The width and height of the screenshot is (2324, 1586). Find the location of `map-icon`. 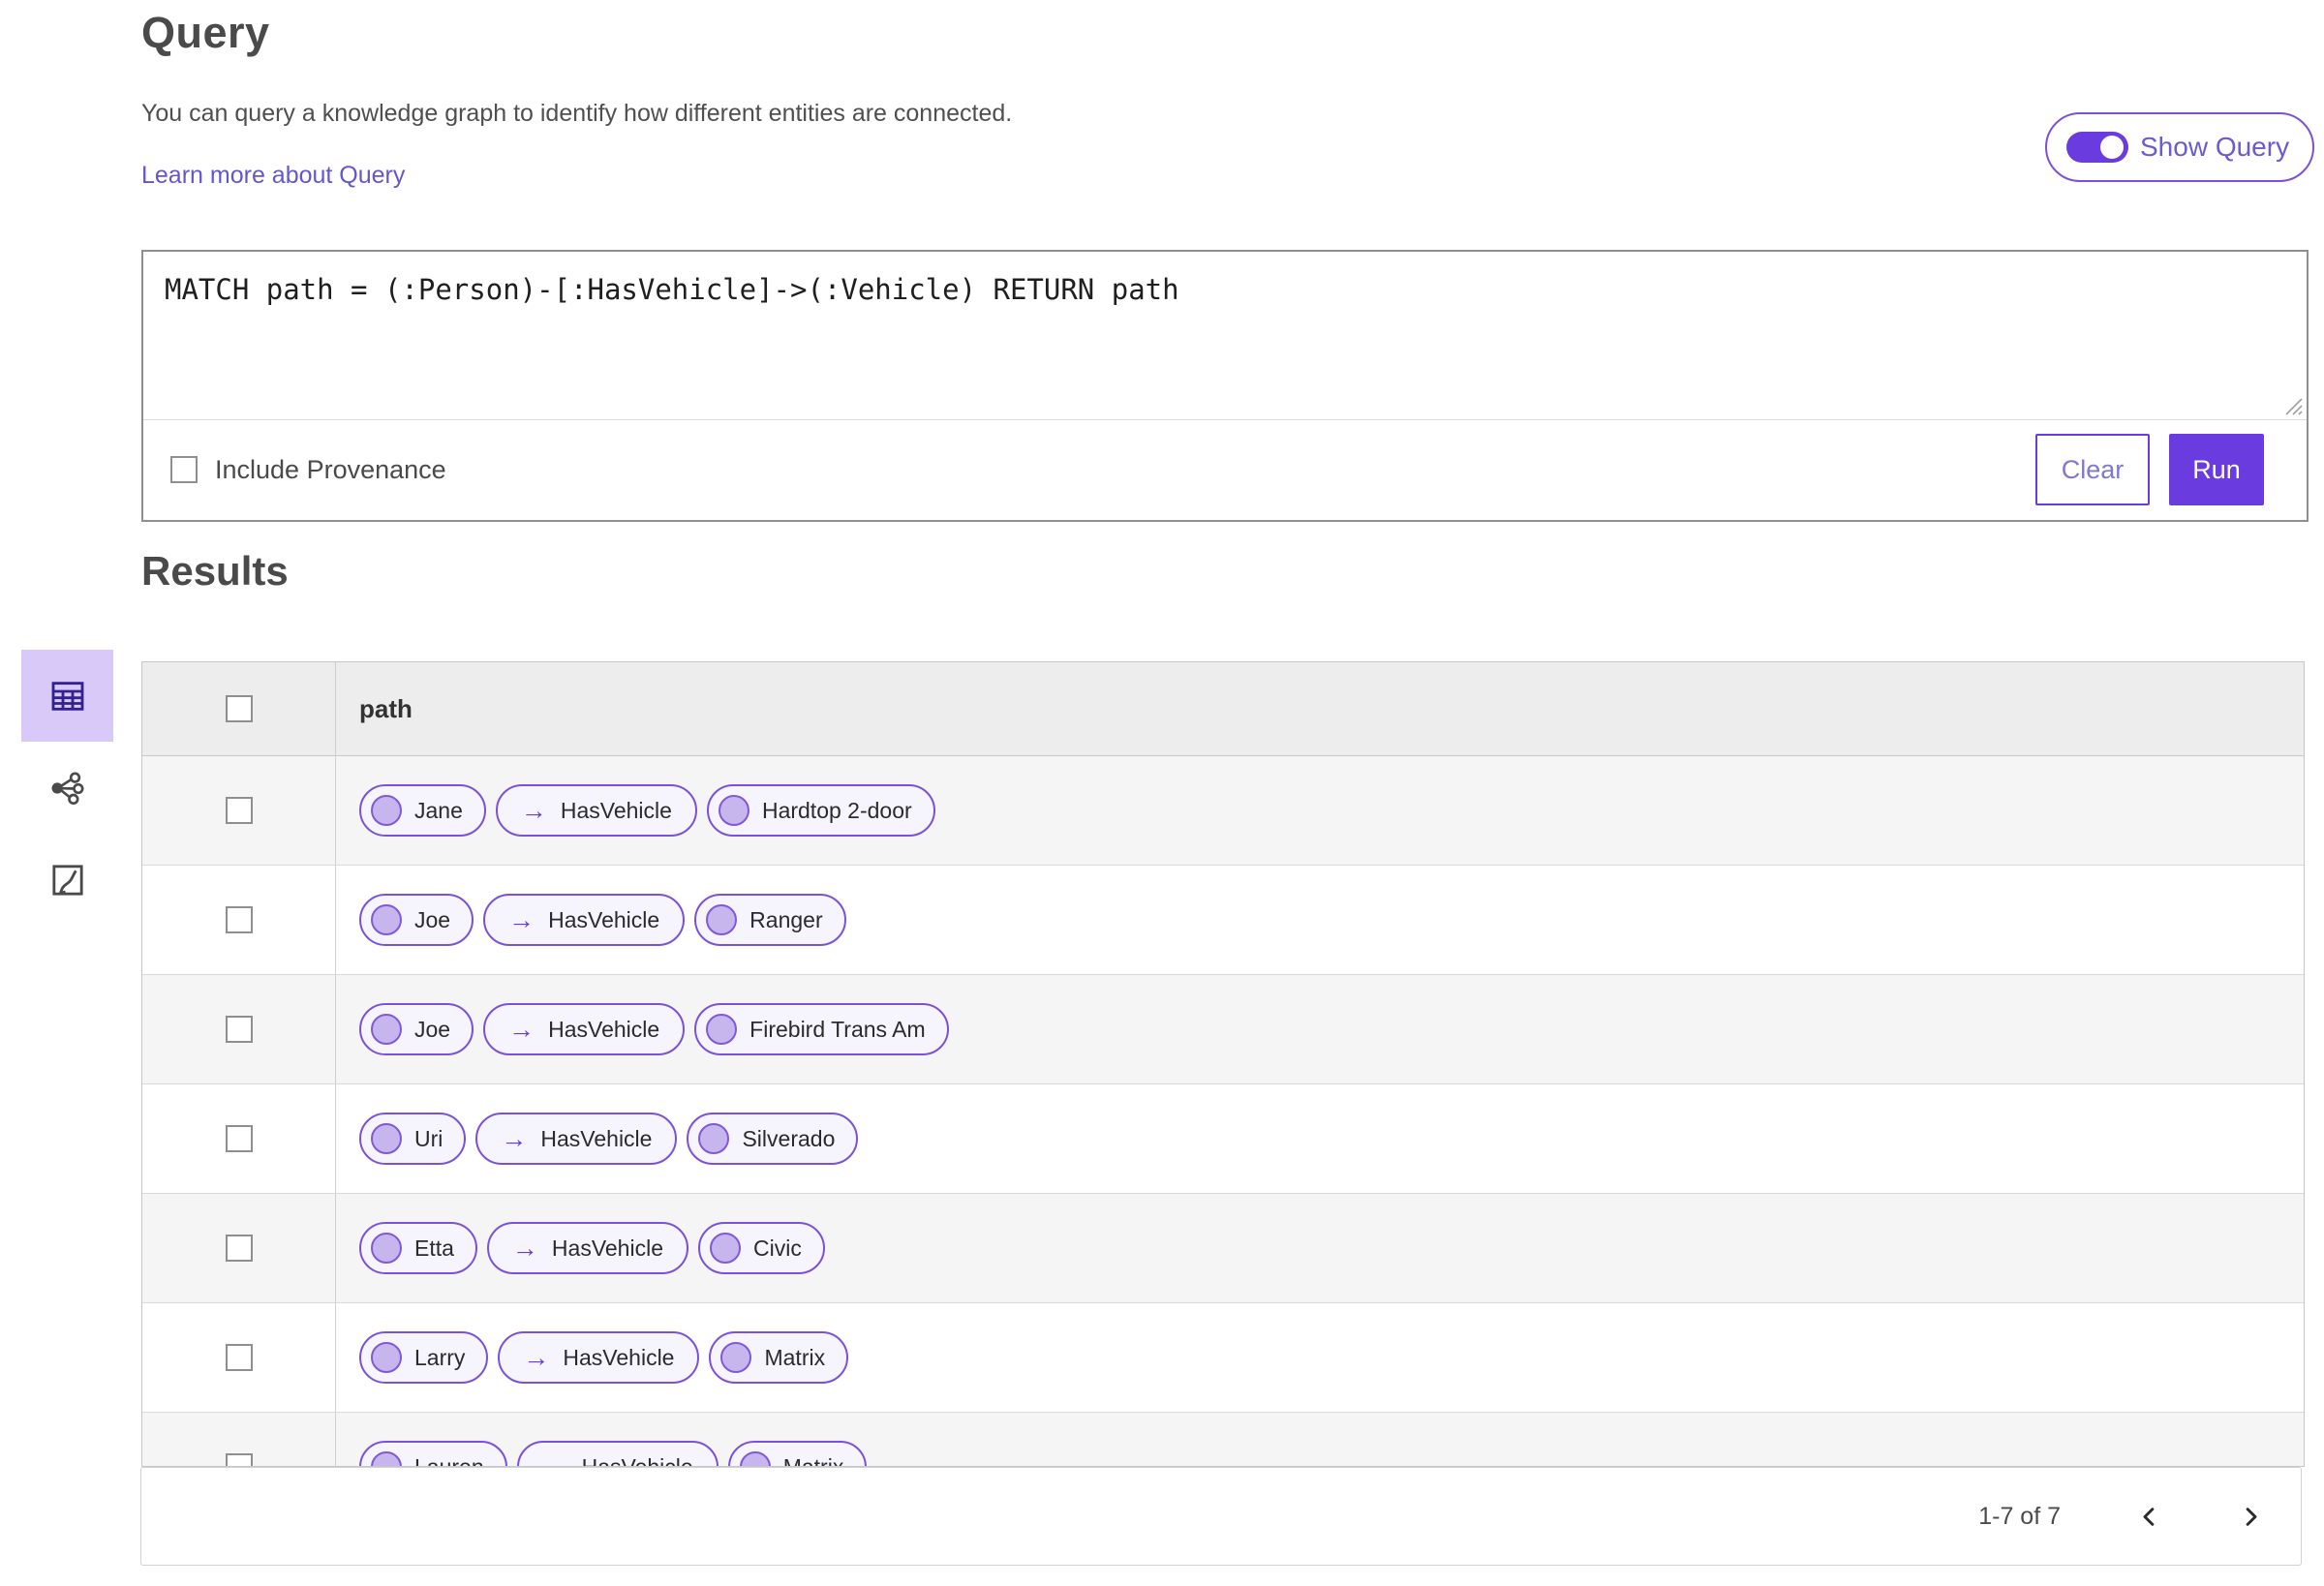

map-icon is located at coordinates (67, 880).